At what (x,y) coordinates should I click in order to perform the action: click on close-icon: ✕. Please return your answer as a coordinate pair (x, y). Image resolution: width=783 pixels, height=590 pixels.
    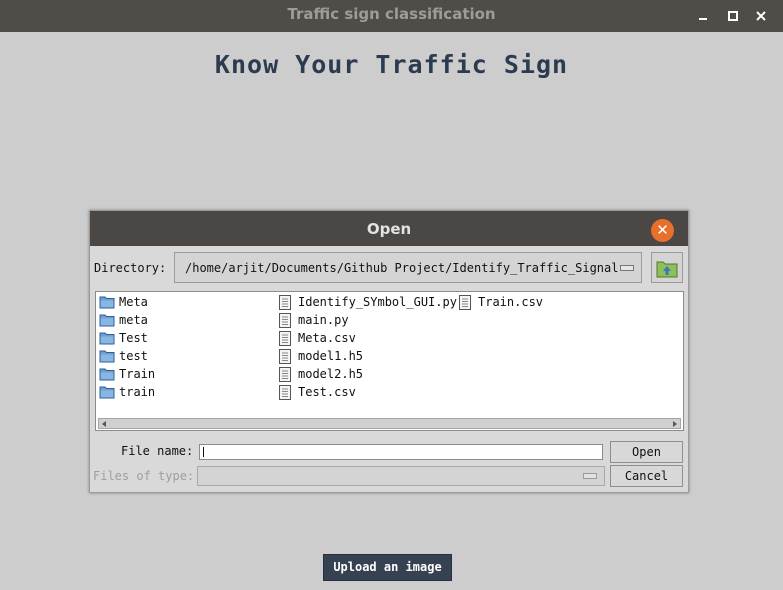
    Looking at the image, I should click on (662, 230).